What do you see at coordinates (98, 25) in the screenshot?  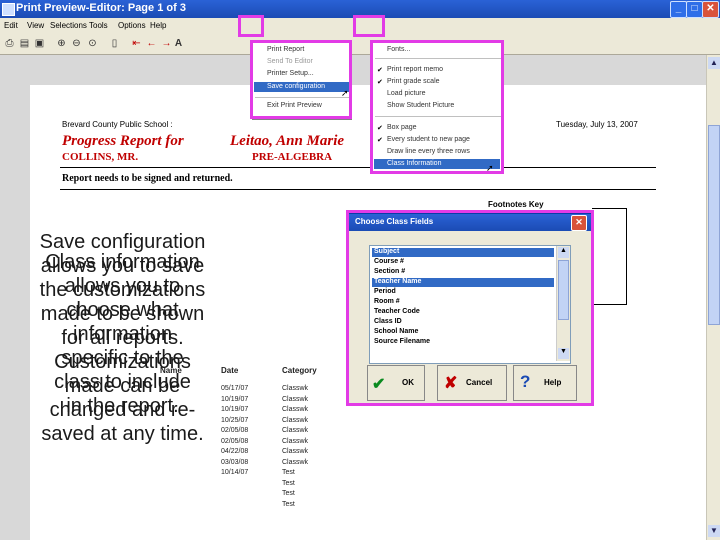 I see `menu-tools: Tools` at bounding box center [98, 25].